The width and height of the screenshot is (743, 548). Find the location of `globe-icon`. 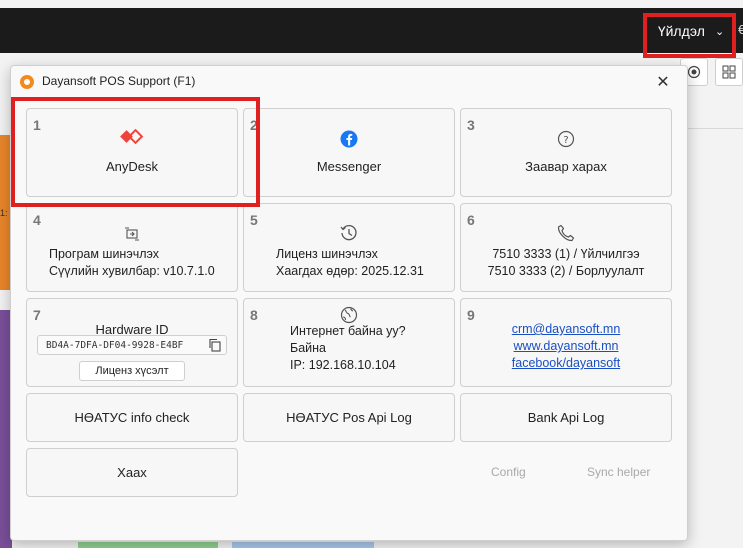

globe-icon is located at coordinates (349, 315).